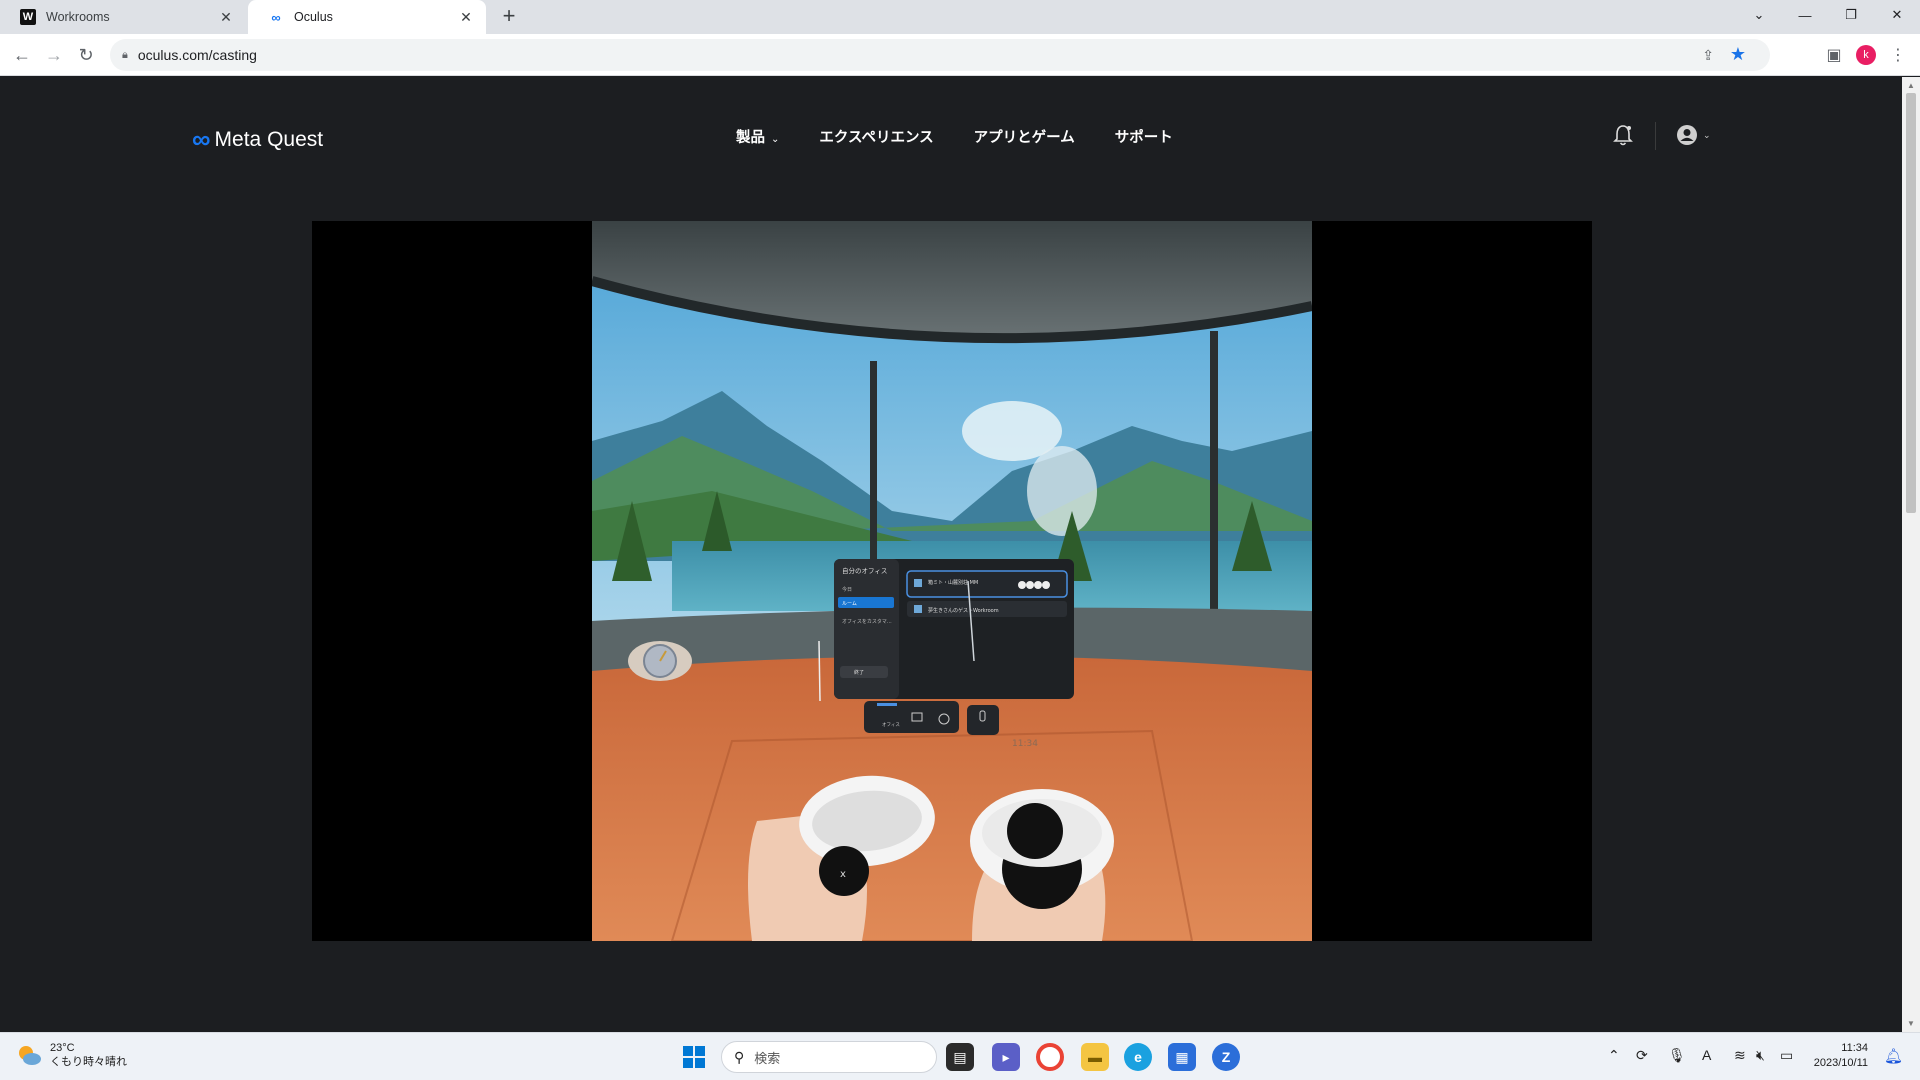 This screenshot has width=1920, height=1080. Describe the element at coordinates (1838, 1056) in the screenshot. I see `taskbar-clock: 11:34 2023/10/11` at that location.